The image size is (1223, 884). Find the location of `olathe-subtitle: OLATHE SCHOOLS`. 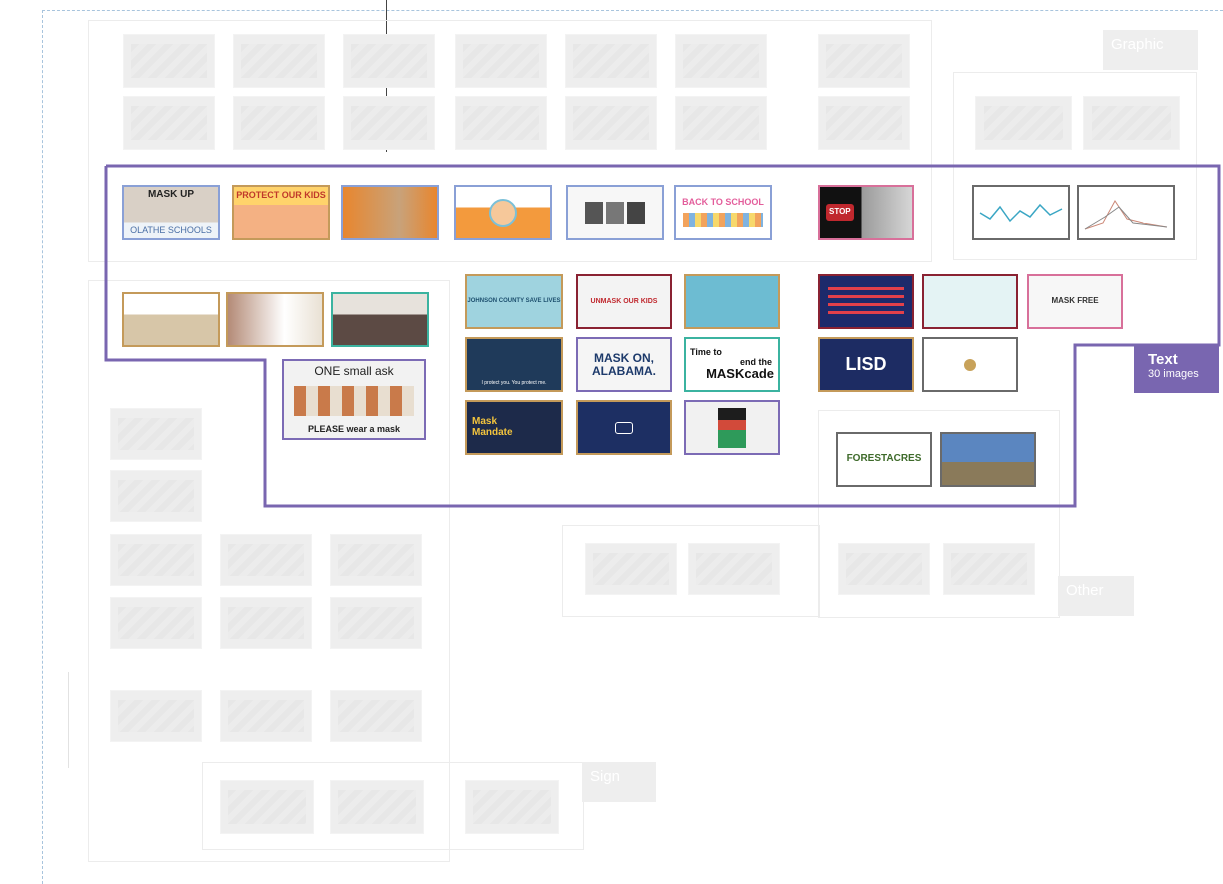

olathe-subtitle: OLATHE SCHOOLS is located at coordinates (171, 229).